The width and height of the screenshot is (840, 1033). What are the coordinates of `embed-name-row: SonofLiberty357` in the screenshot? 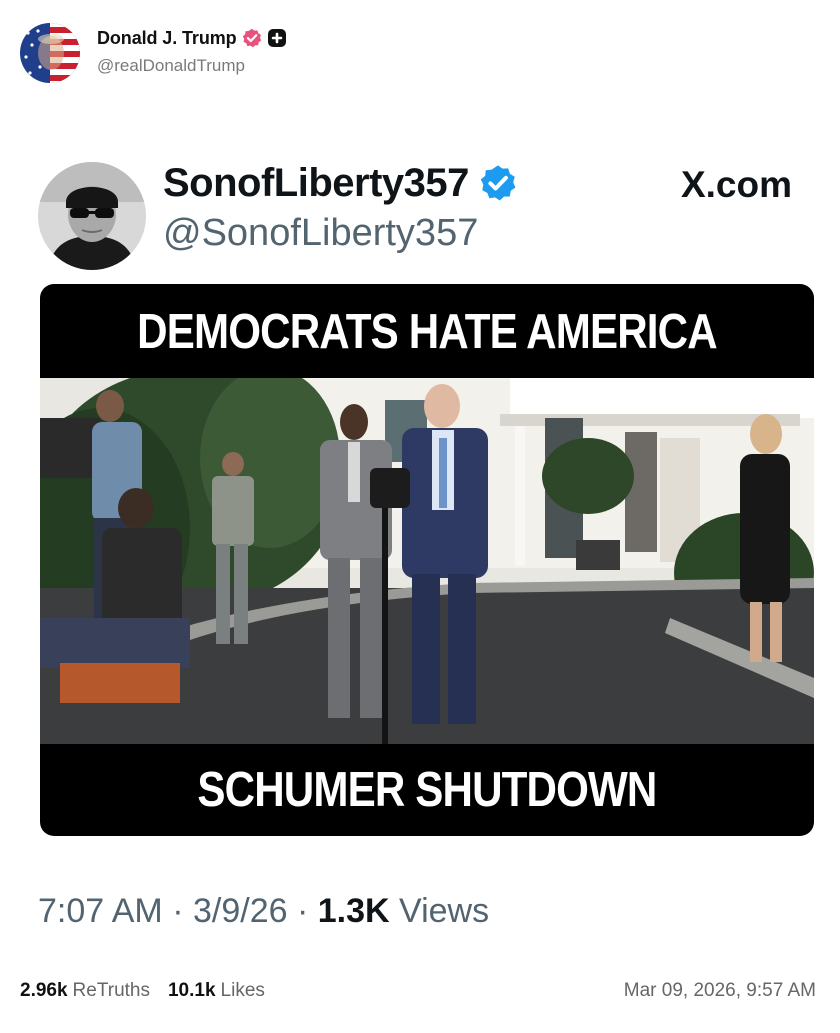 It's located at (340, 183).